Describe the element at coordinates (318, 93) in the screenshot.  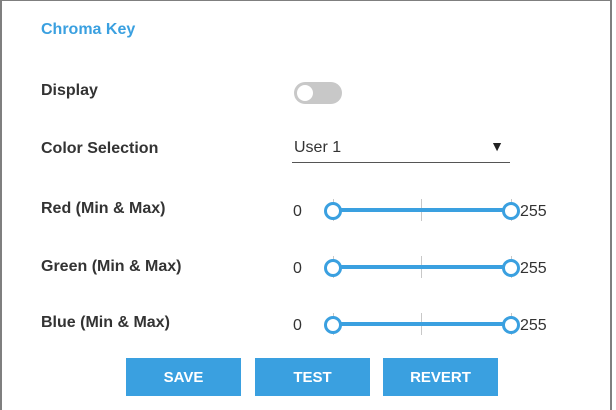
I see `display-toggle` at that location.